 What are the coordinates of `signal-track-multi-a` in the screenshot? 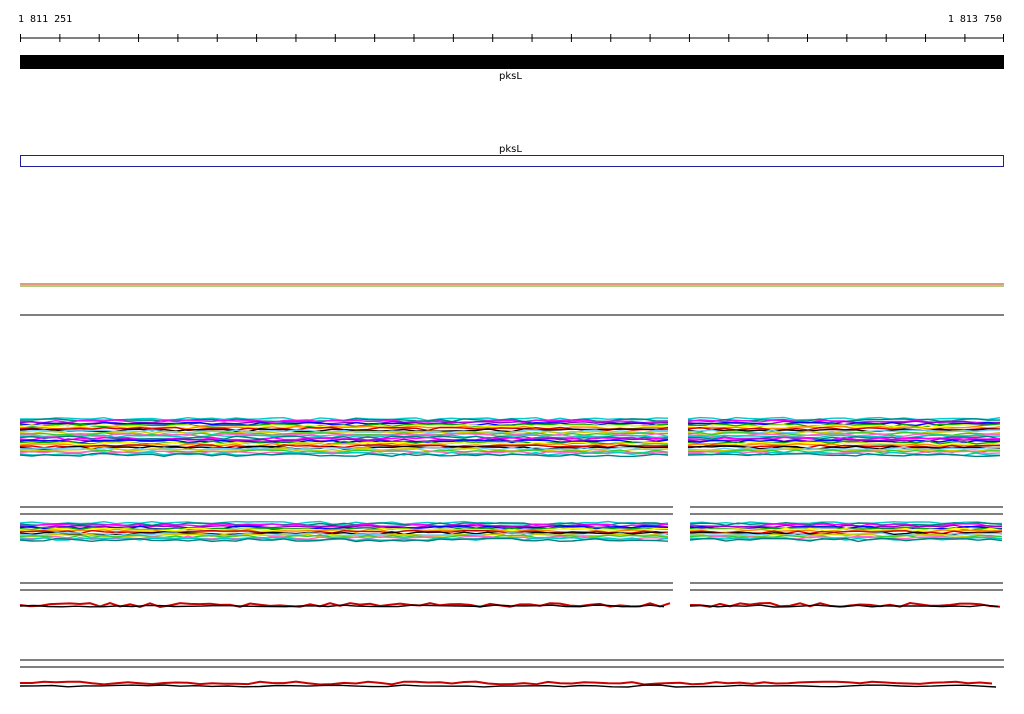 It's located at (511, 465).